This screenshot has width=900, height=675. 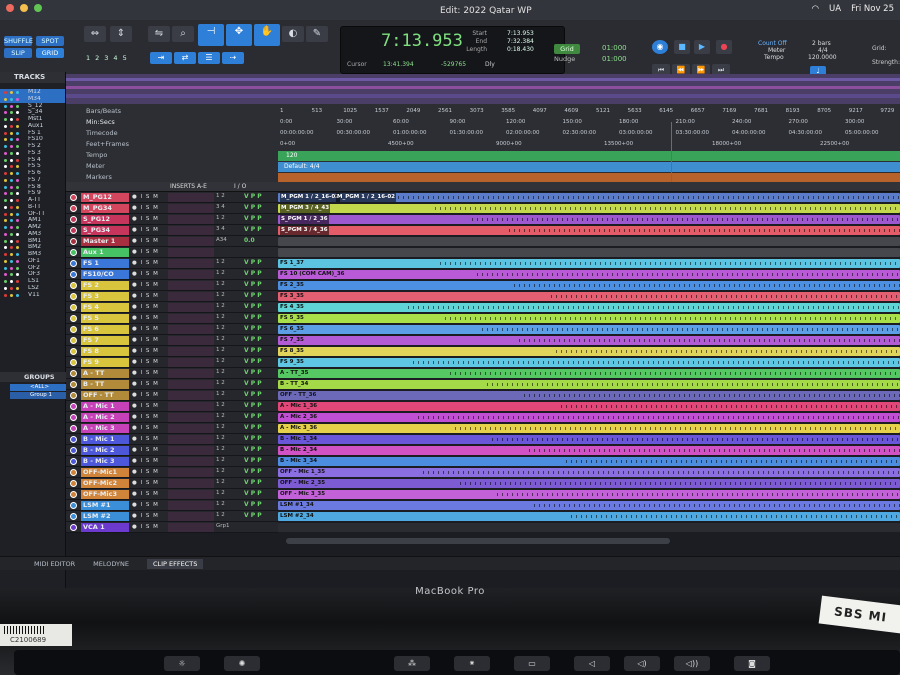 What do you see at coordinates (821, 43) in the screenshot?
I see `count-off-bars: 2 bars` at bounding box center [821, 43].